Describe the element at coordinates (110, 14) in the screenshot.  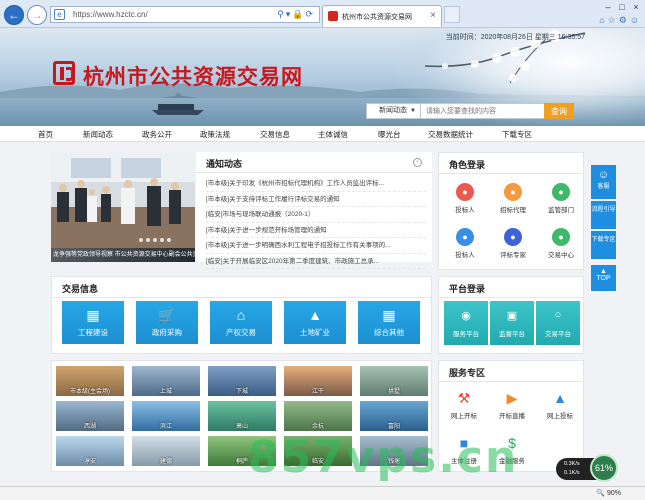
I see `url-text: https://www.hzctc.cn/` at that location.